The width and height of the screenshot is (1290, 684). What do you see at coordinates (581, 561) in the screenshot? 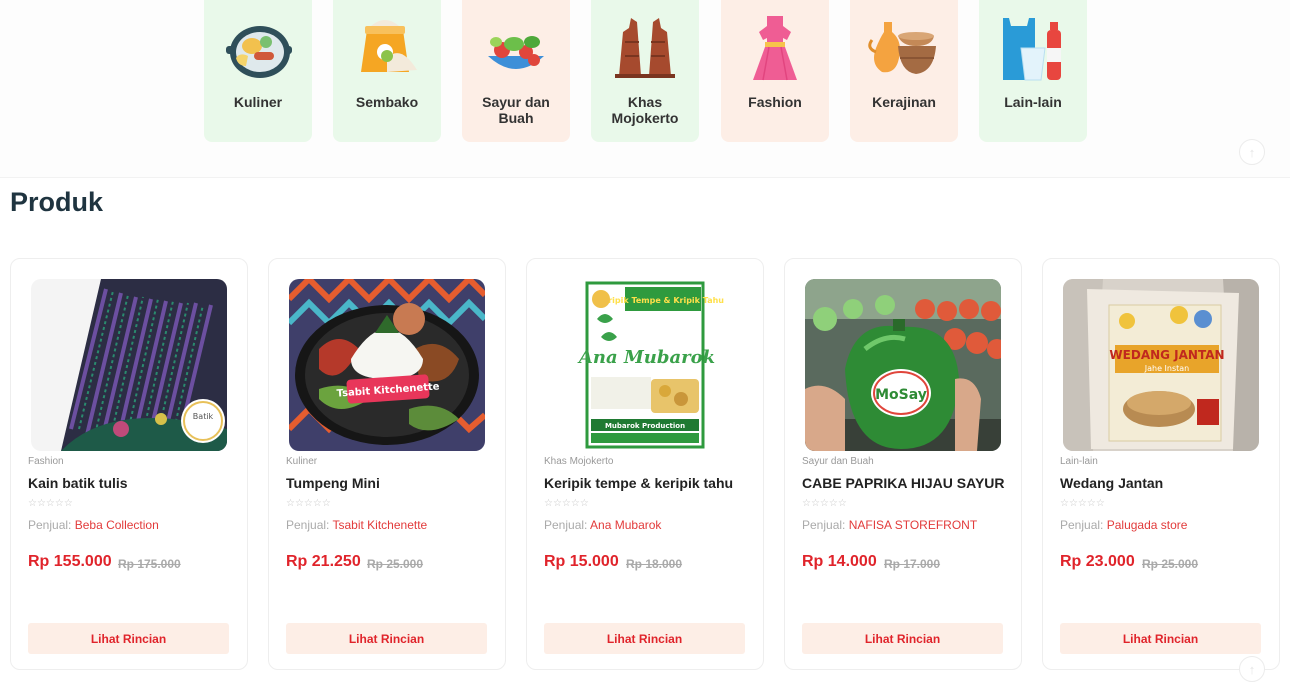
I see `product-price: Rp 15.000` at bounding box center [581, 561].